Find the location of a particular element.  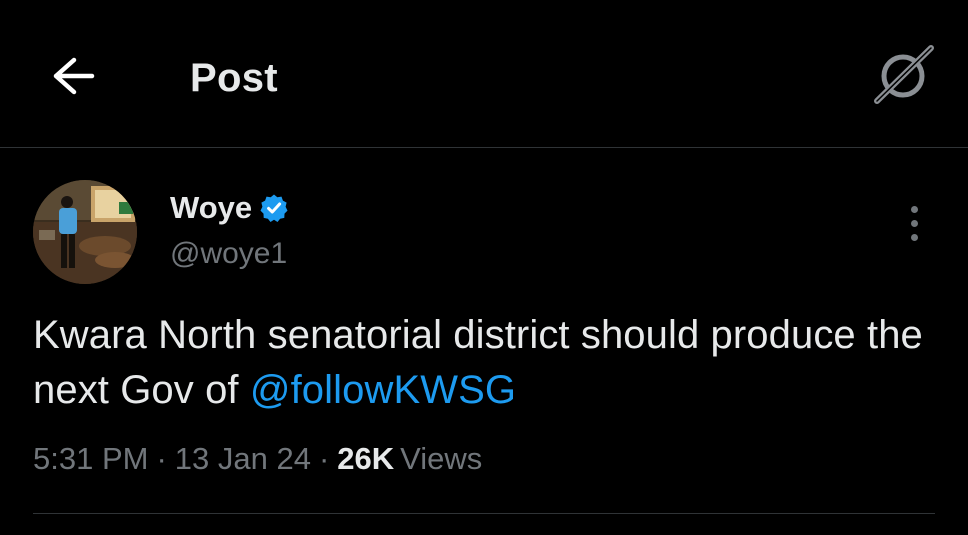

views-label: Views is located at coordinates (441, 459).